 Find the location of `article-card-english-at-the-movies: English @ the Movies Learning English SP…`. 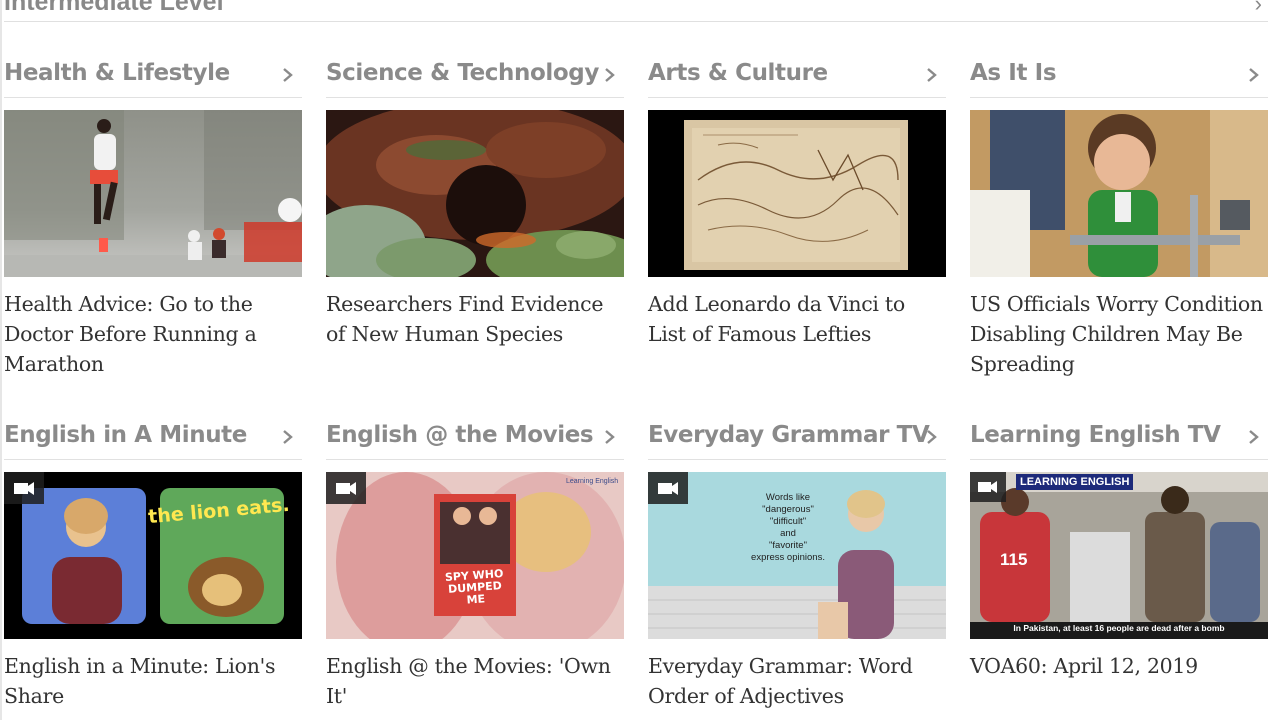

article-card-english-at-the-movies: English @ the Movies Learning English SP… is located at coordinates (475, 566).